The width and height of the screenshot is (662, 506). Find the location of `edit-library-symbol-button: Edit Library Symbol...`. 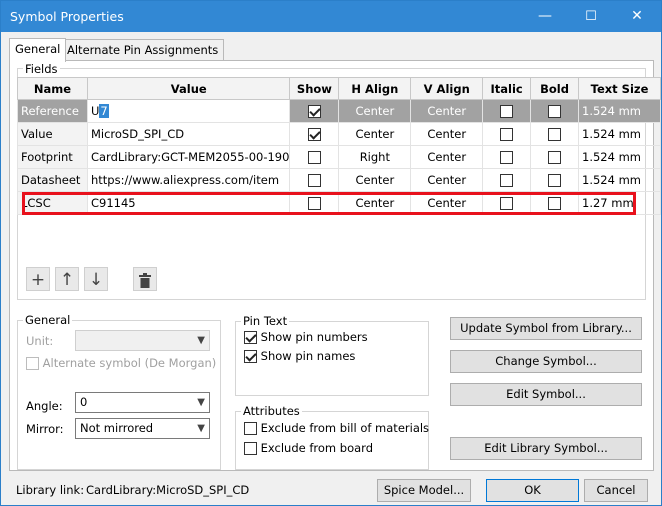

edit-library-symbol-button: Edit Library Symbol... is located at coordinates (546, 448).